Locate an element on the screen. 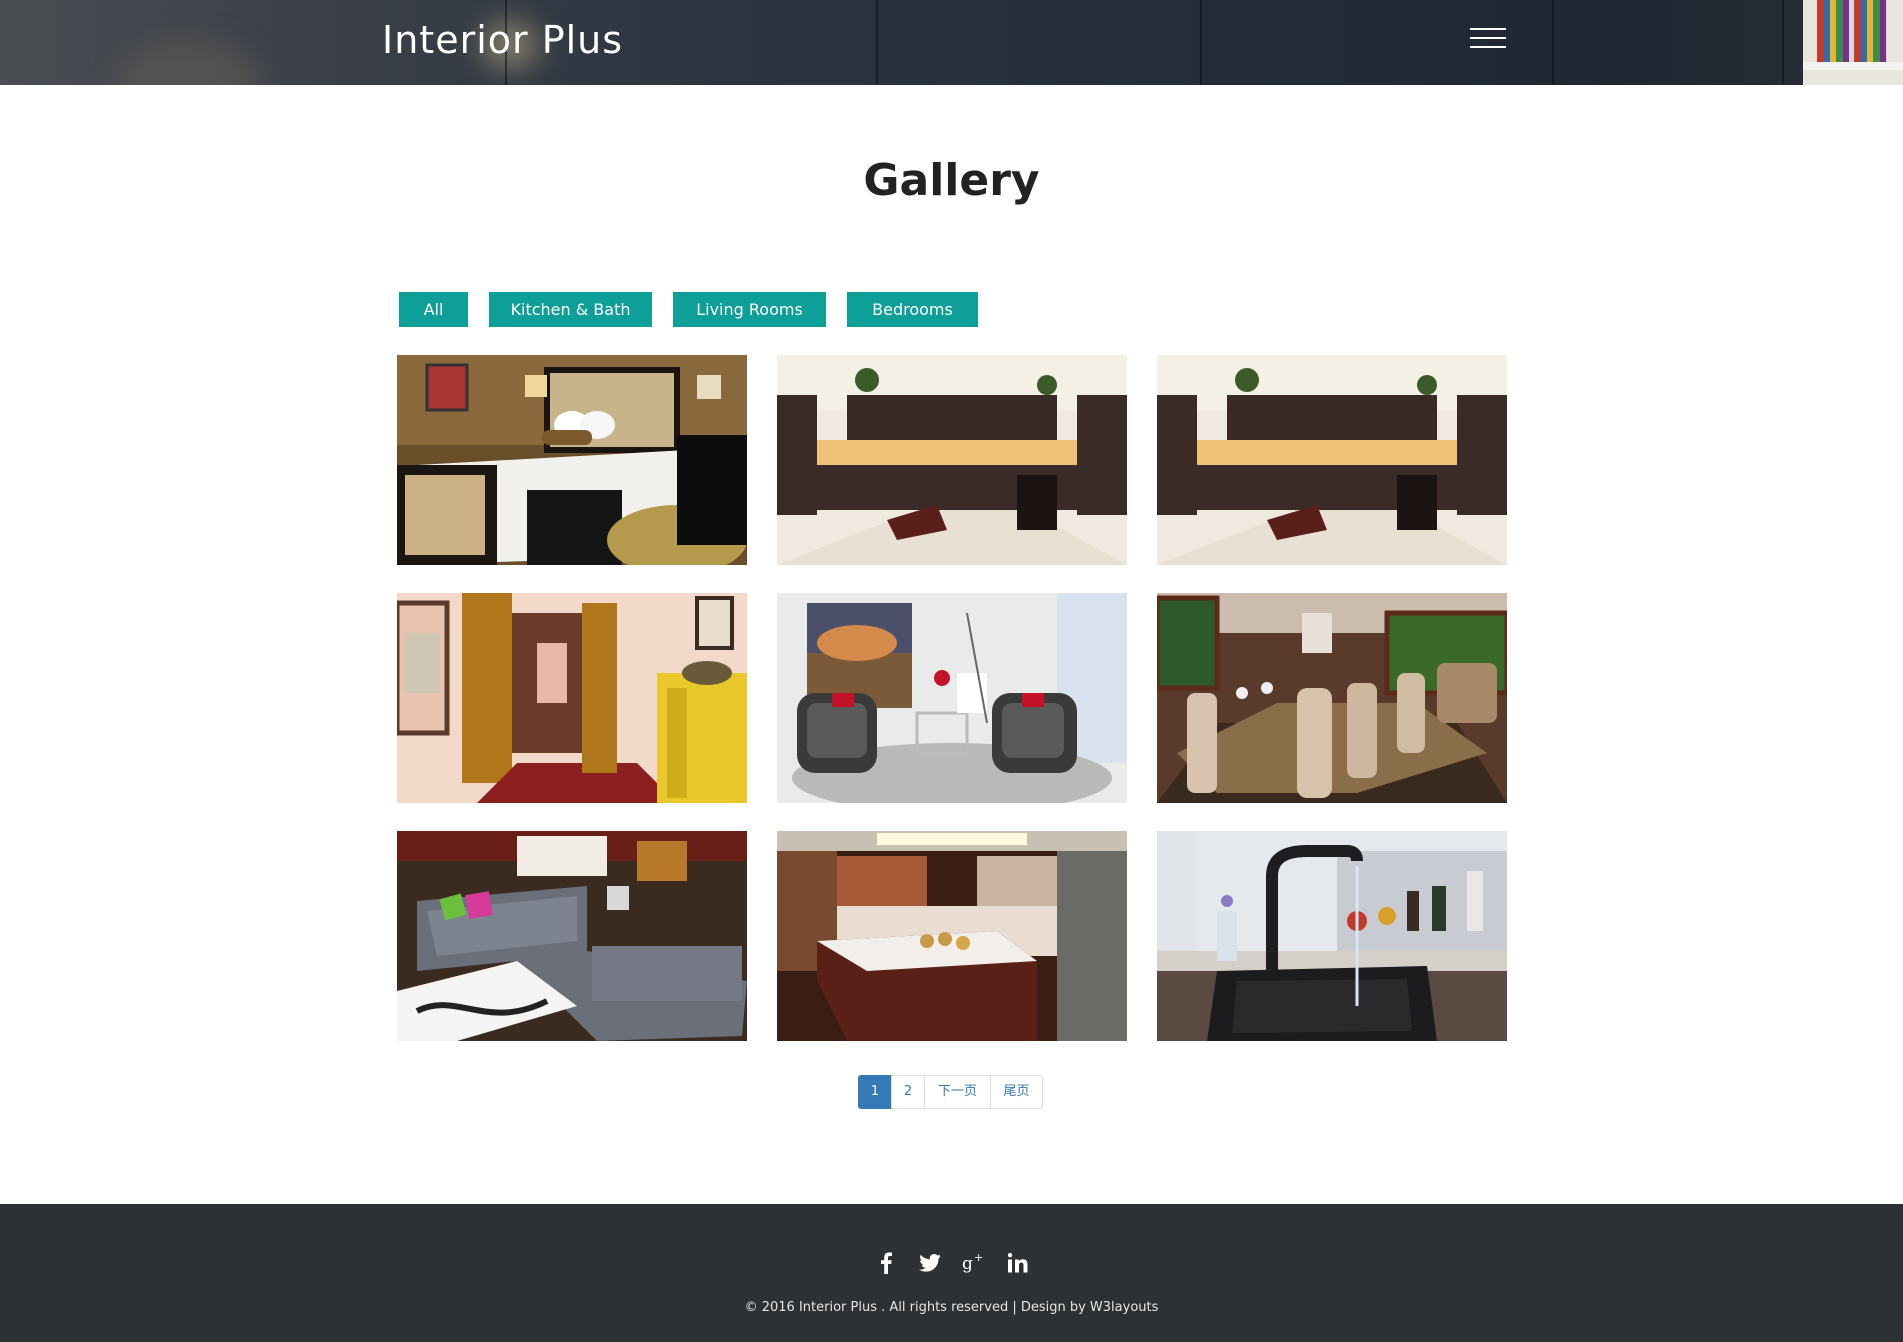  hallway-photo is located at coordinates (572, 698).